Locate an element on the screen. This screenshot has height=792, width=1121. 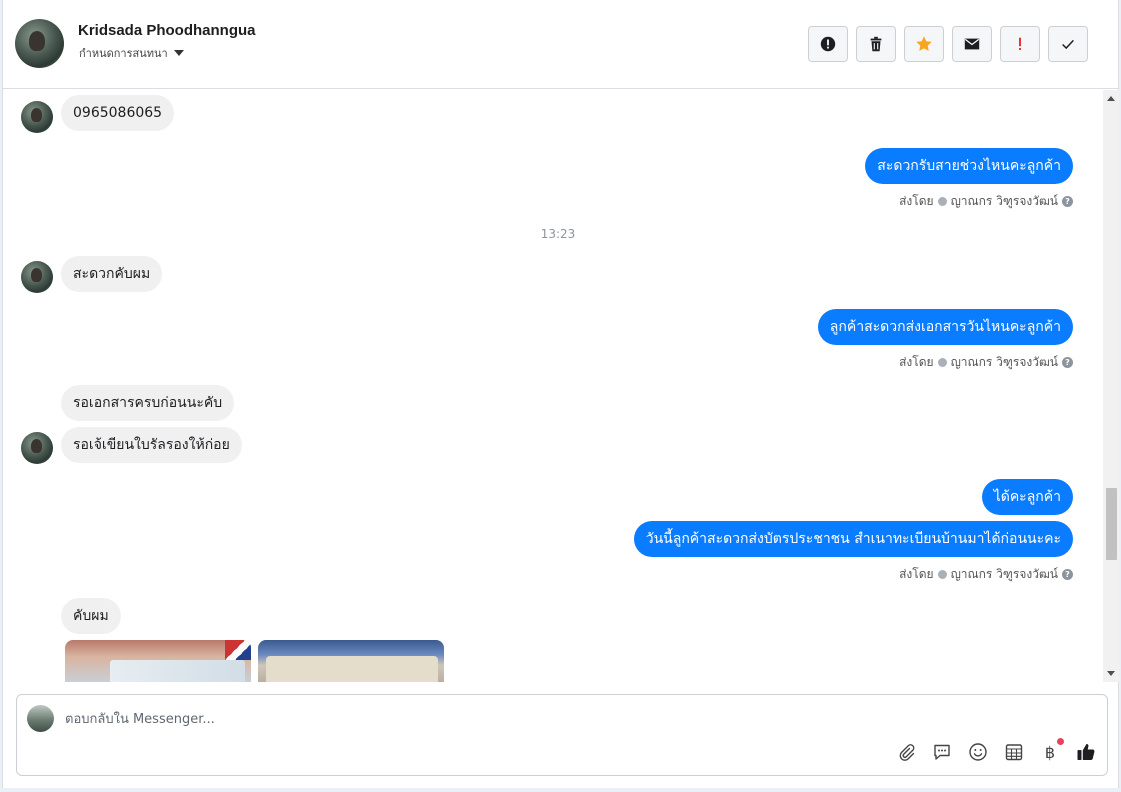
image-attachment-id-card is located at coordinates (158, 661).